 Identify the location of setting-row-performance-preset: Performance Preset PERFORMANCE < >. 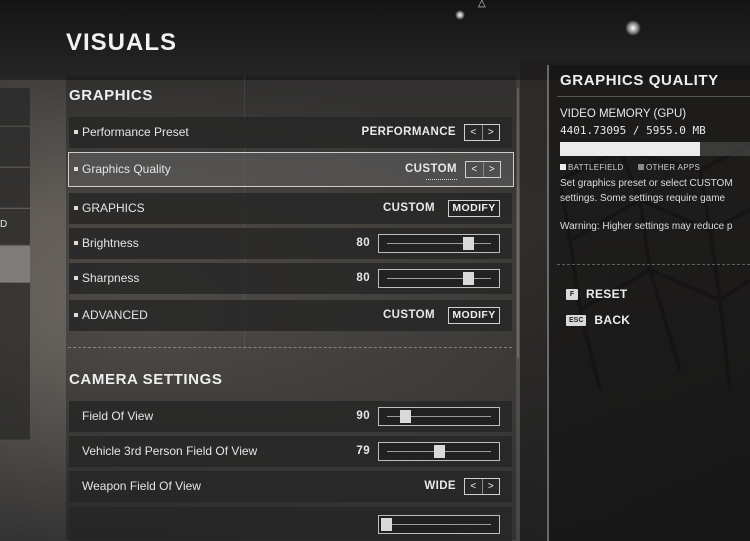
(290, 132).